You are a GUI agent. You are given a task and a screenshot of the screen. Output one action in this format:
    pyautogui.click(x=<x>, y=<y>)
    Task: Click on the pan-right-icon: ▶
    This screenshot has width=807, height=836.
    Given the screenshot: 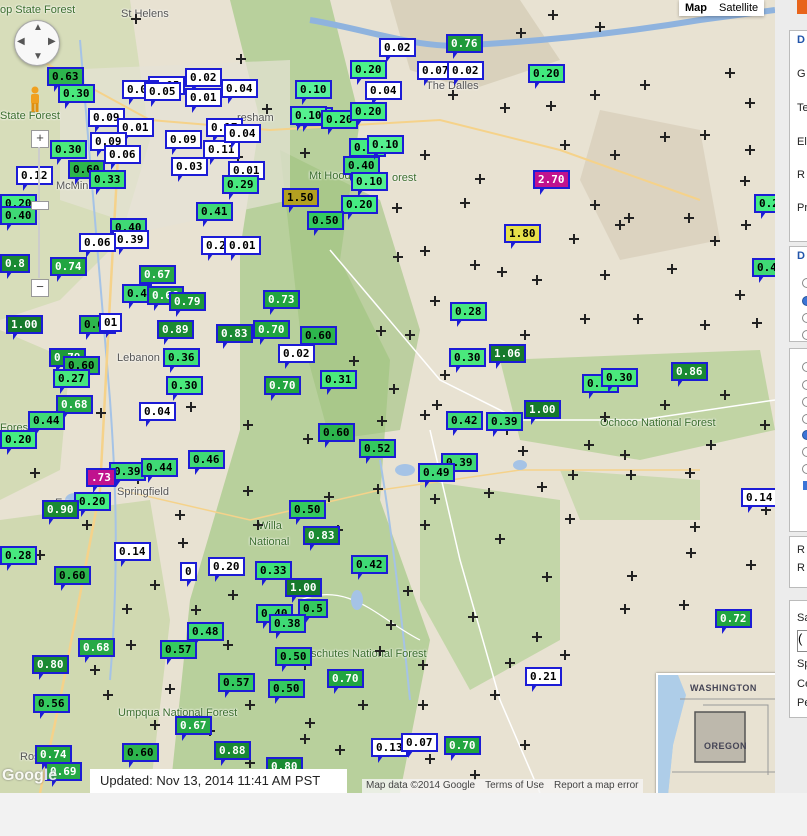 What is the action you would take?
    pyautogui.click(x=52, y=41)
    